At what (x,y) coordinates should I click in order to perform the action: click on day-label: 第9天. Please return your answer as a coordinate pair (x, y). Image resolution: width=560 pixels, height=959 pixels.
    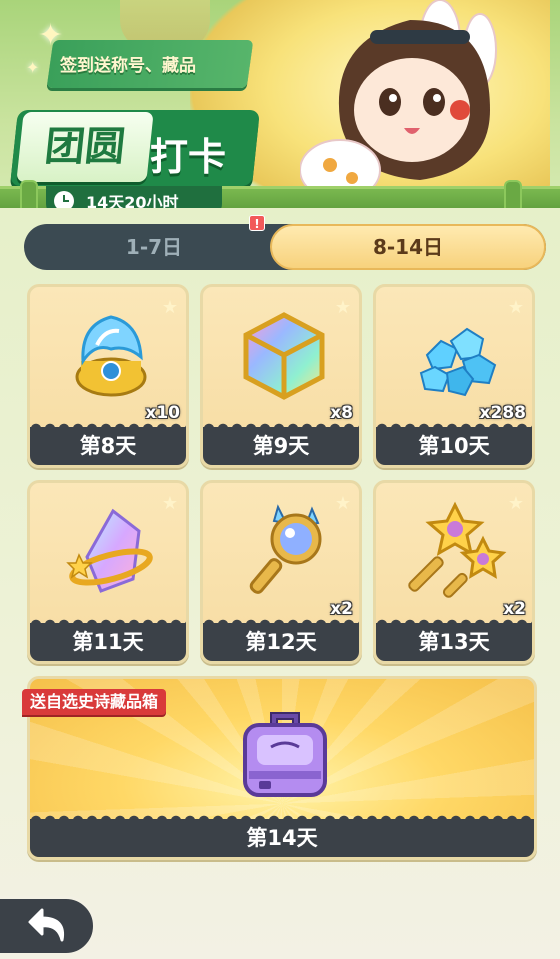
    Looking at the image, I should click on (281, 443).